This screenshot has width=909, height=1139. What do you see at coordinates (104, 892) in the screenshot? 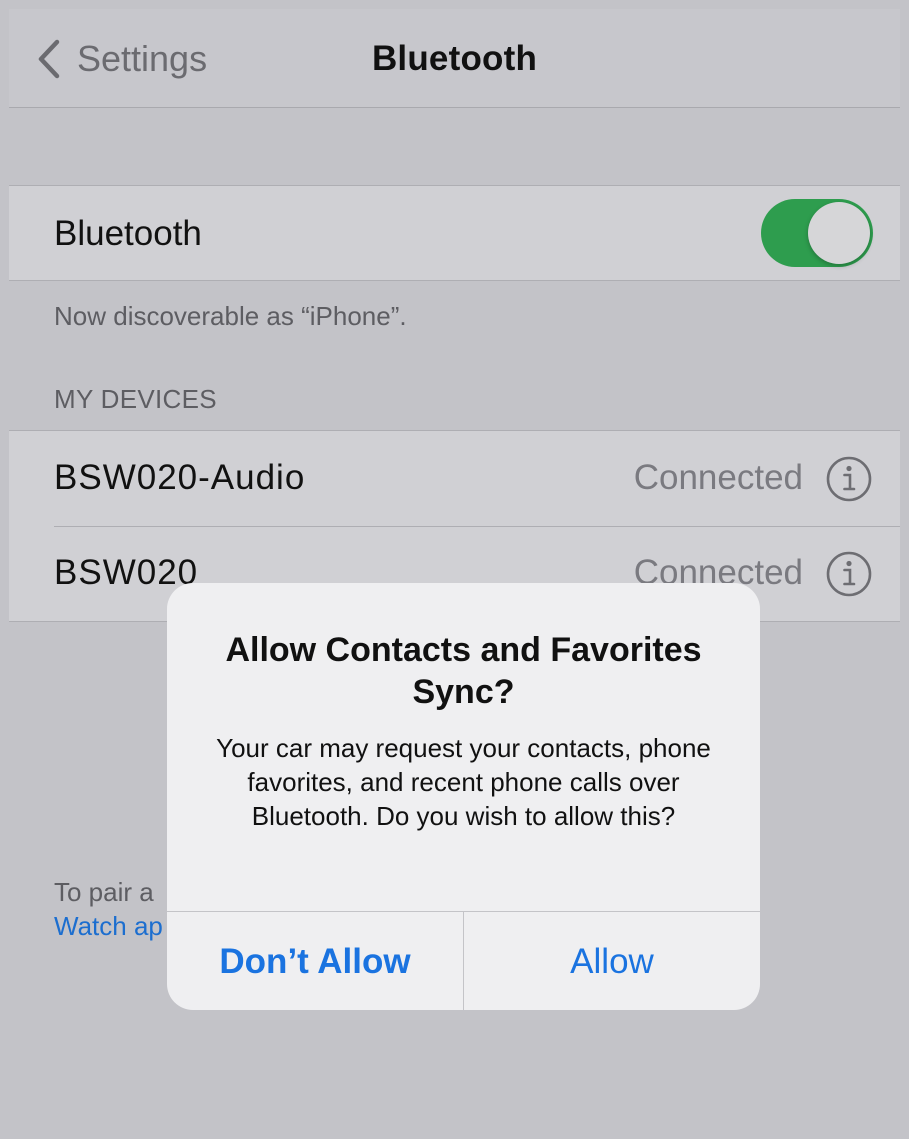
I see `pairing-instructions-start: To pair a` at bounding box center [104, 892].